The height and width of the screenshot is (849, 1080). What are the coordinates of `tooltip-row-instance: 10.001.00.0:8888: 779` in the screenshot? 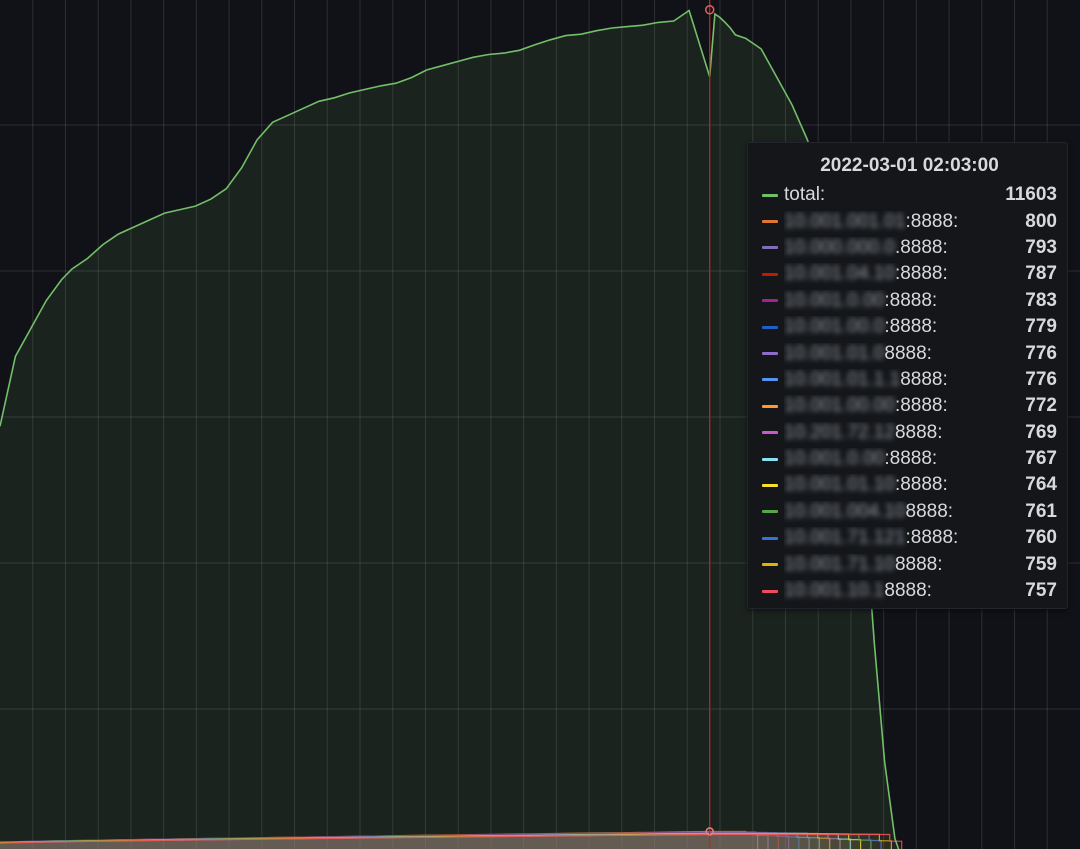 It's located at (909, 327).